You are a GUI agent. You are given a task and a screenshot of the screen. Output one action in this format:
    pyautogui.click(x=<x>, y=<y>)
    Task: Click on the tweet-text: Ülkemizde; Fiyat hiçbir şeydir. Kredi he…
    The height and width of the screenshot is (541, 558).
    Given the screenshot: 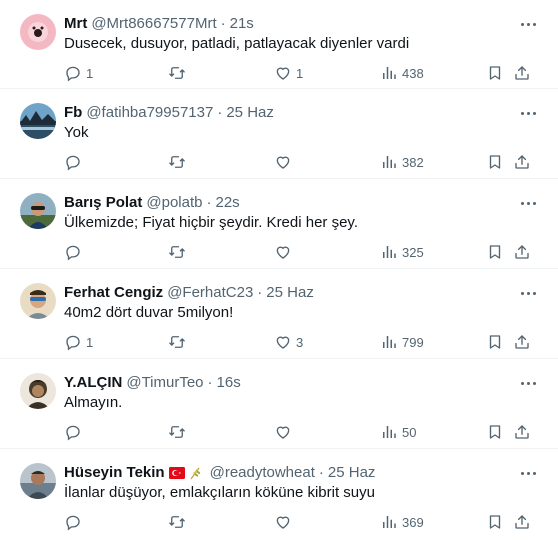 What is the action you would take?
    pyautogui.click(x=211, y=222)
    